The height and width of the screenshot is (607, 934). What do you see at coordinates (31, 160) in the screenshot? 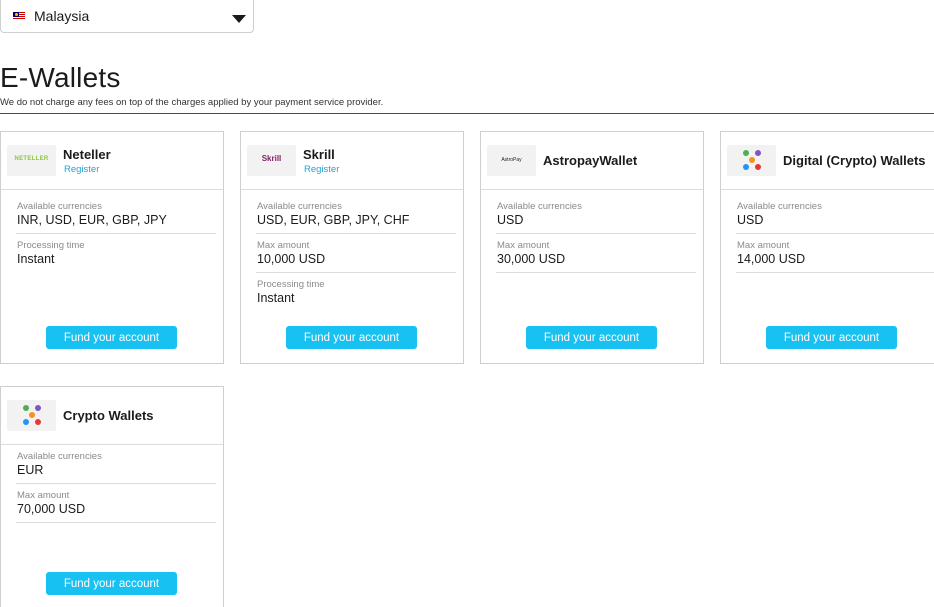
I see `neteller-logo: NETELLER` at bounding box center [31, 160].